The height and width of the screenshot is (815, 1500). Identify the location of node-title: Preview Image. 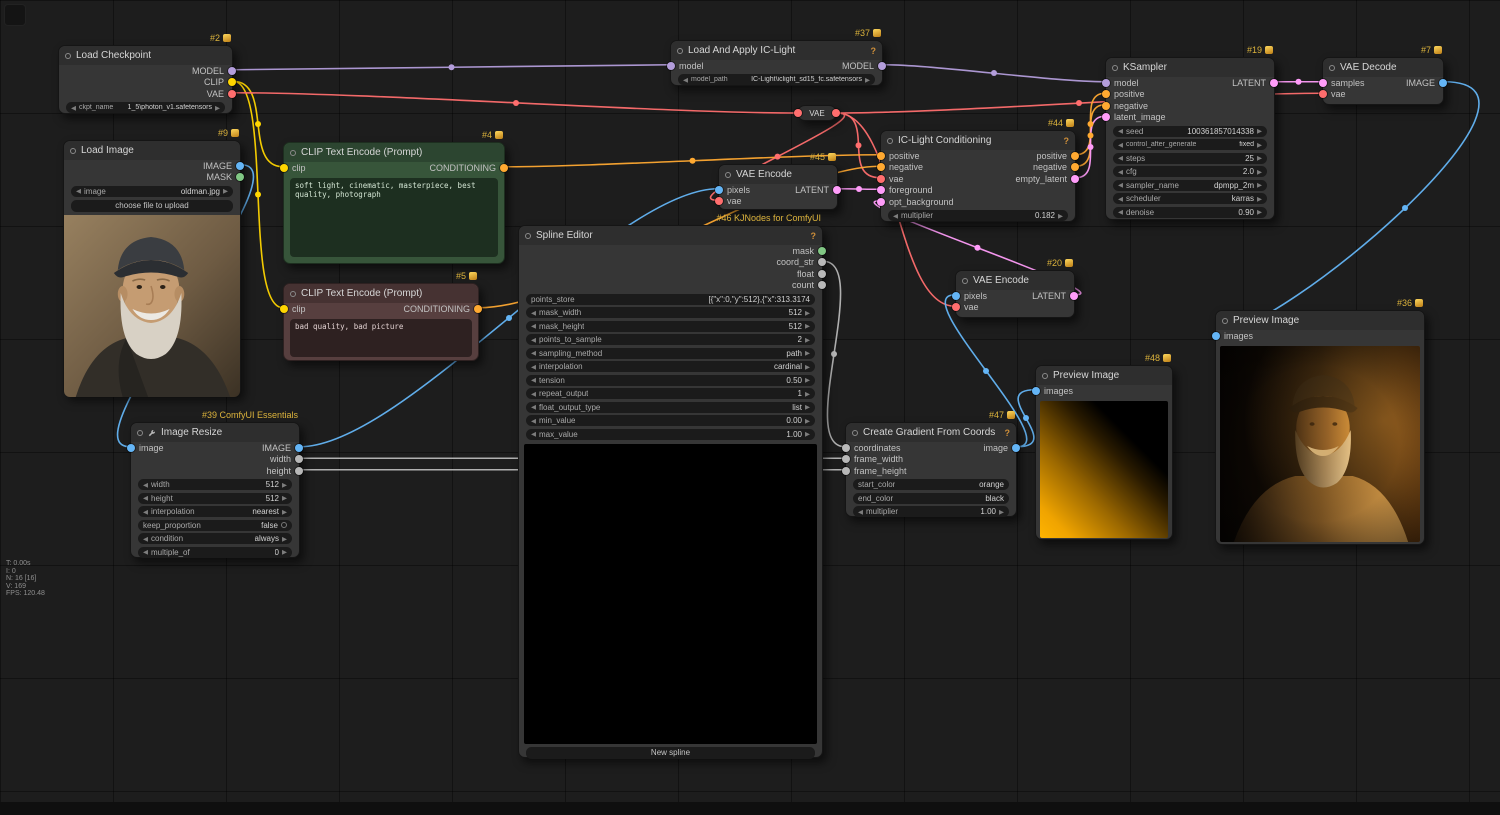
(1104, 375).